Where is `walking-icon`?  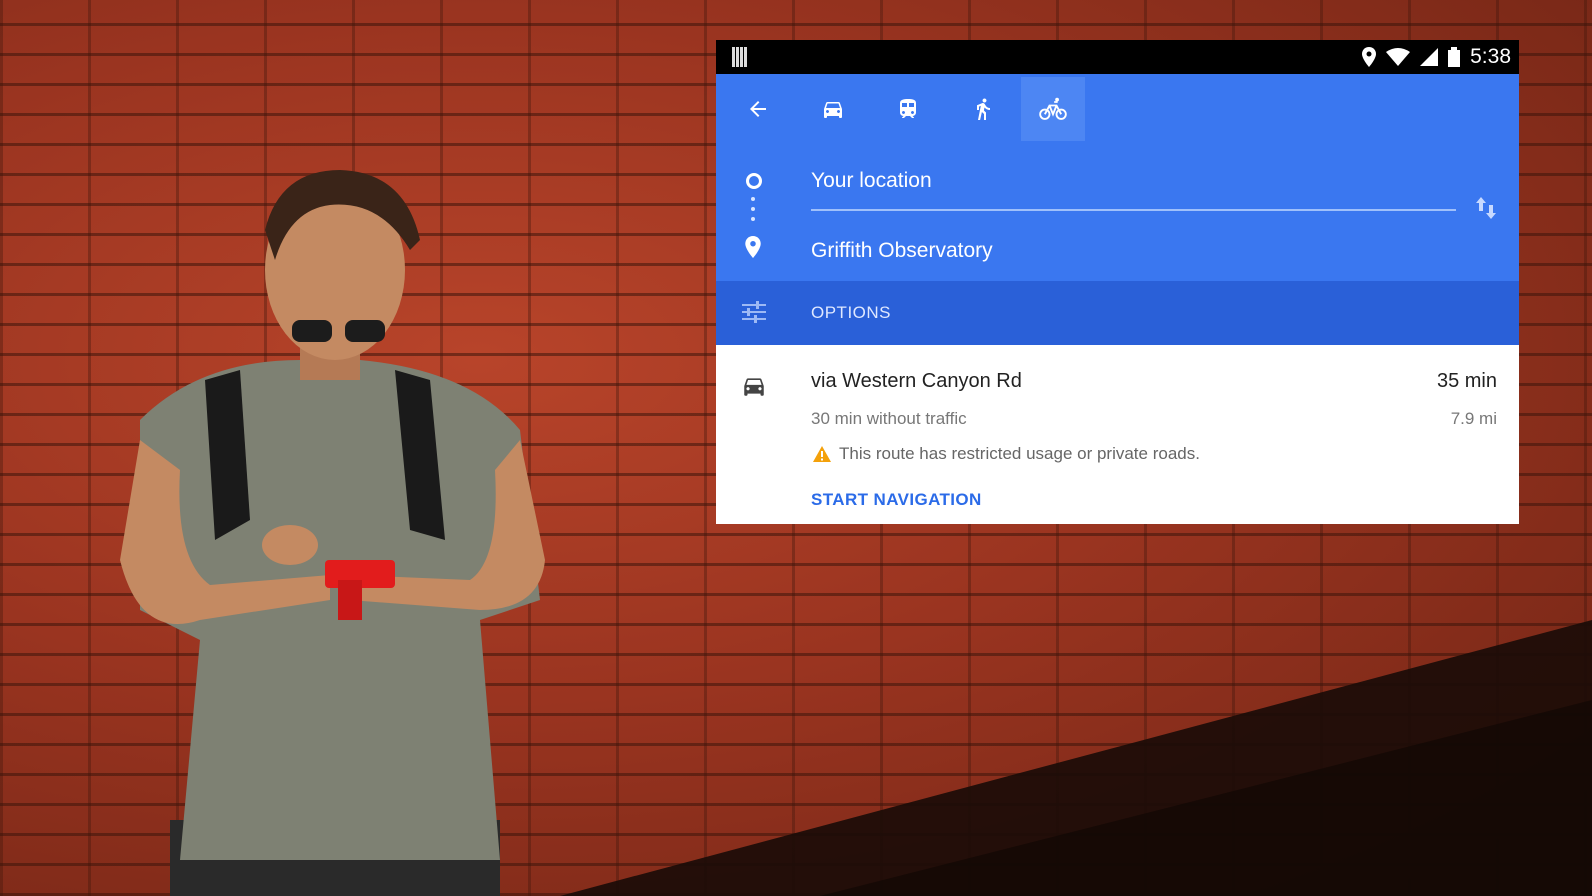 walking-icon is located at coordinates (983, 109).